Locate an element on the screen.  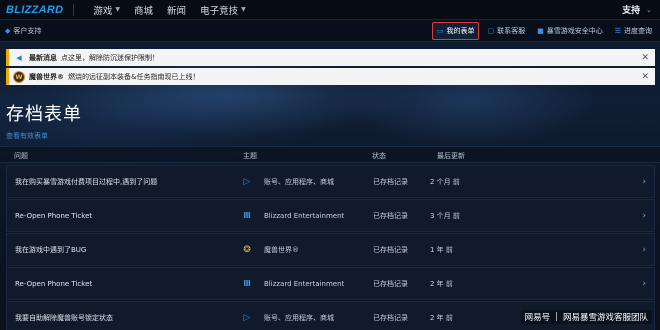
ticket-updated: 1 年 前 is located at coordinates (441, 249).